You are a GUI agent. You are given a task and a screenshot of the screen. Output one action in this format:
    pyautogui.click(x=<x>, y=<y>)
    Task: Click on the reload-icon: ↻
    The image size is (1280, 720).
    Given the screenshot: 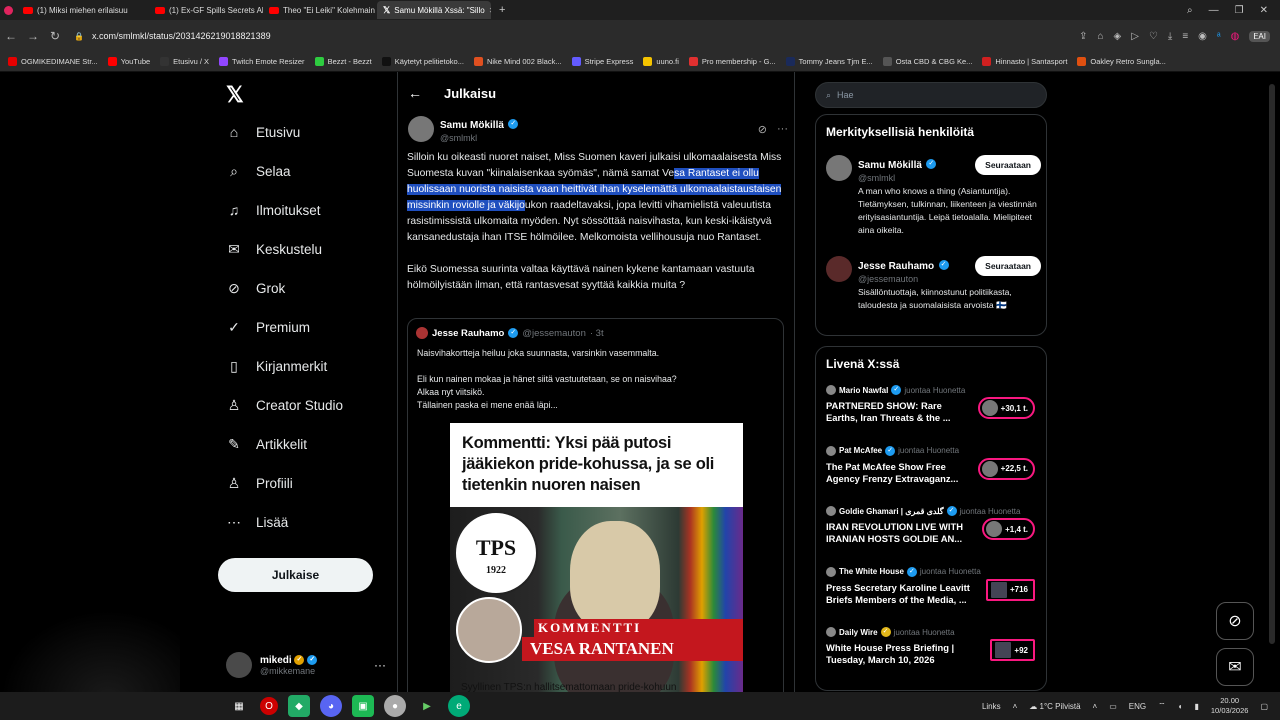 What is the action you would take?
    pyautogui.click(x=55, y=36)
    